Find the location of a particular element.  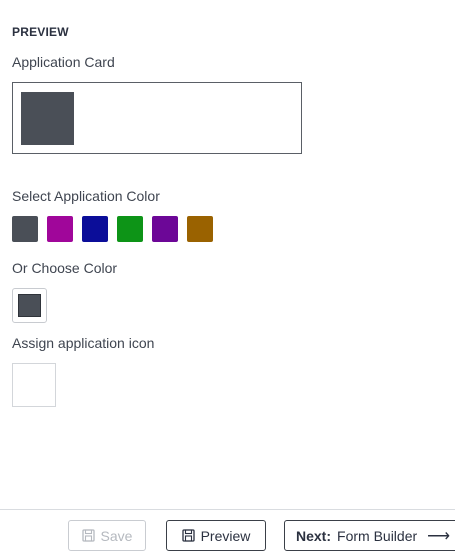

save-button-label: Save is located at coordinates (116, 535).